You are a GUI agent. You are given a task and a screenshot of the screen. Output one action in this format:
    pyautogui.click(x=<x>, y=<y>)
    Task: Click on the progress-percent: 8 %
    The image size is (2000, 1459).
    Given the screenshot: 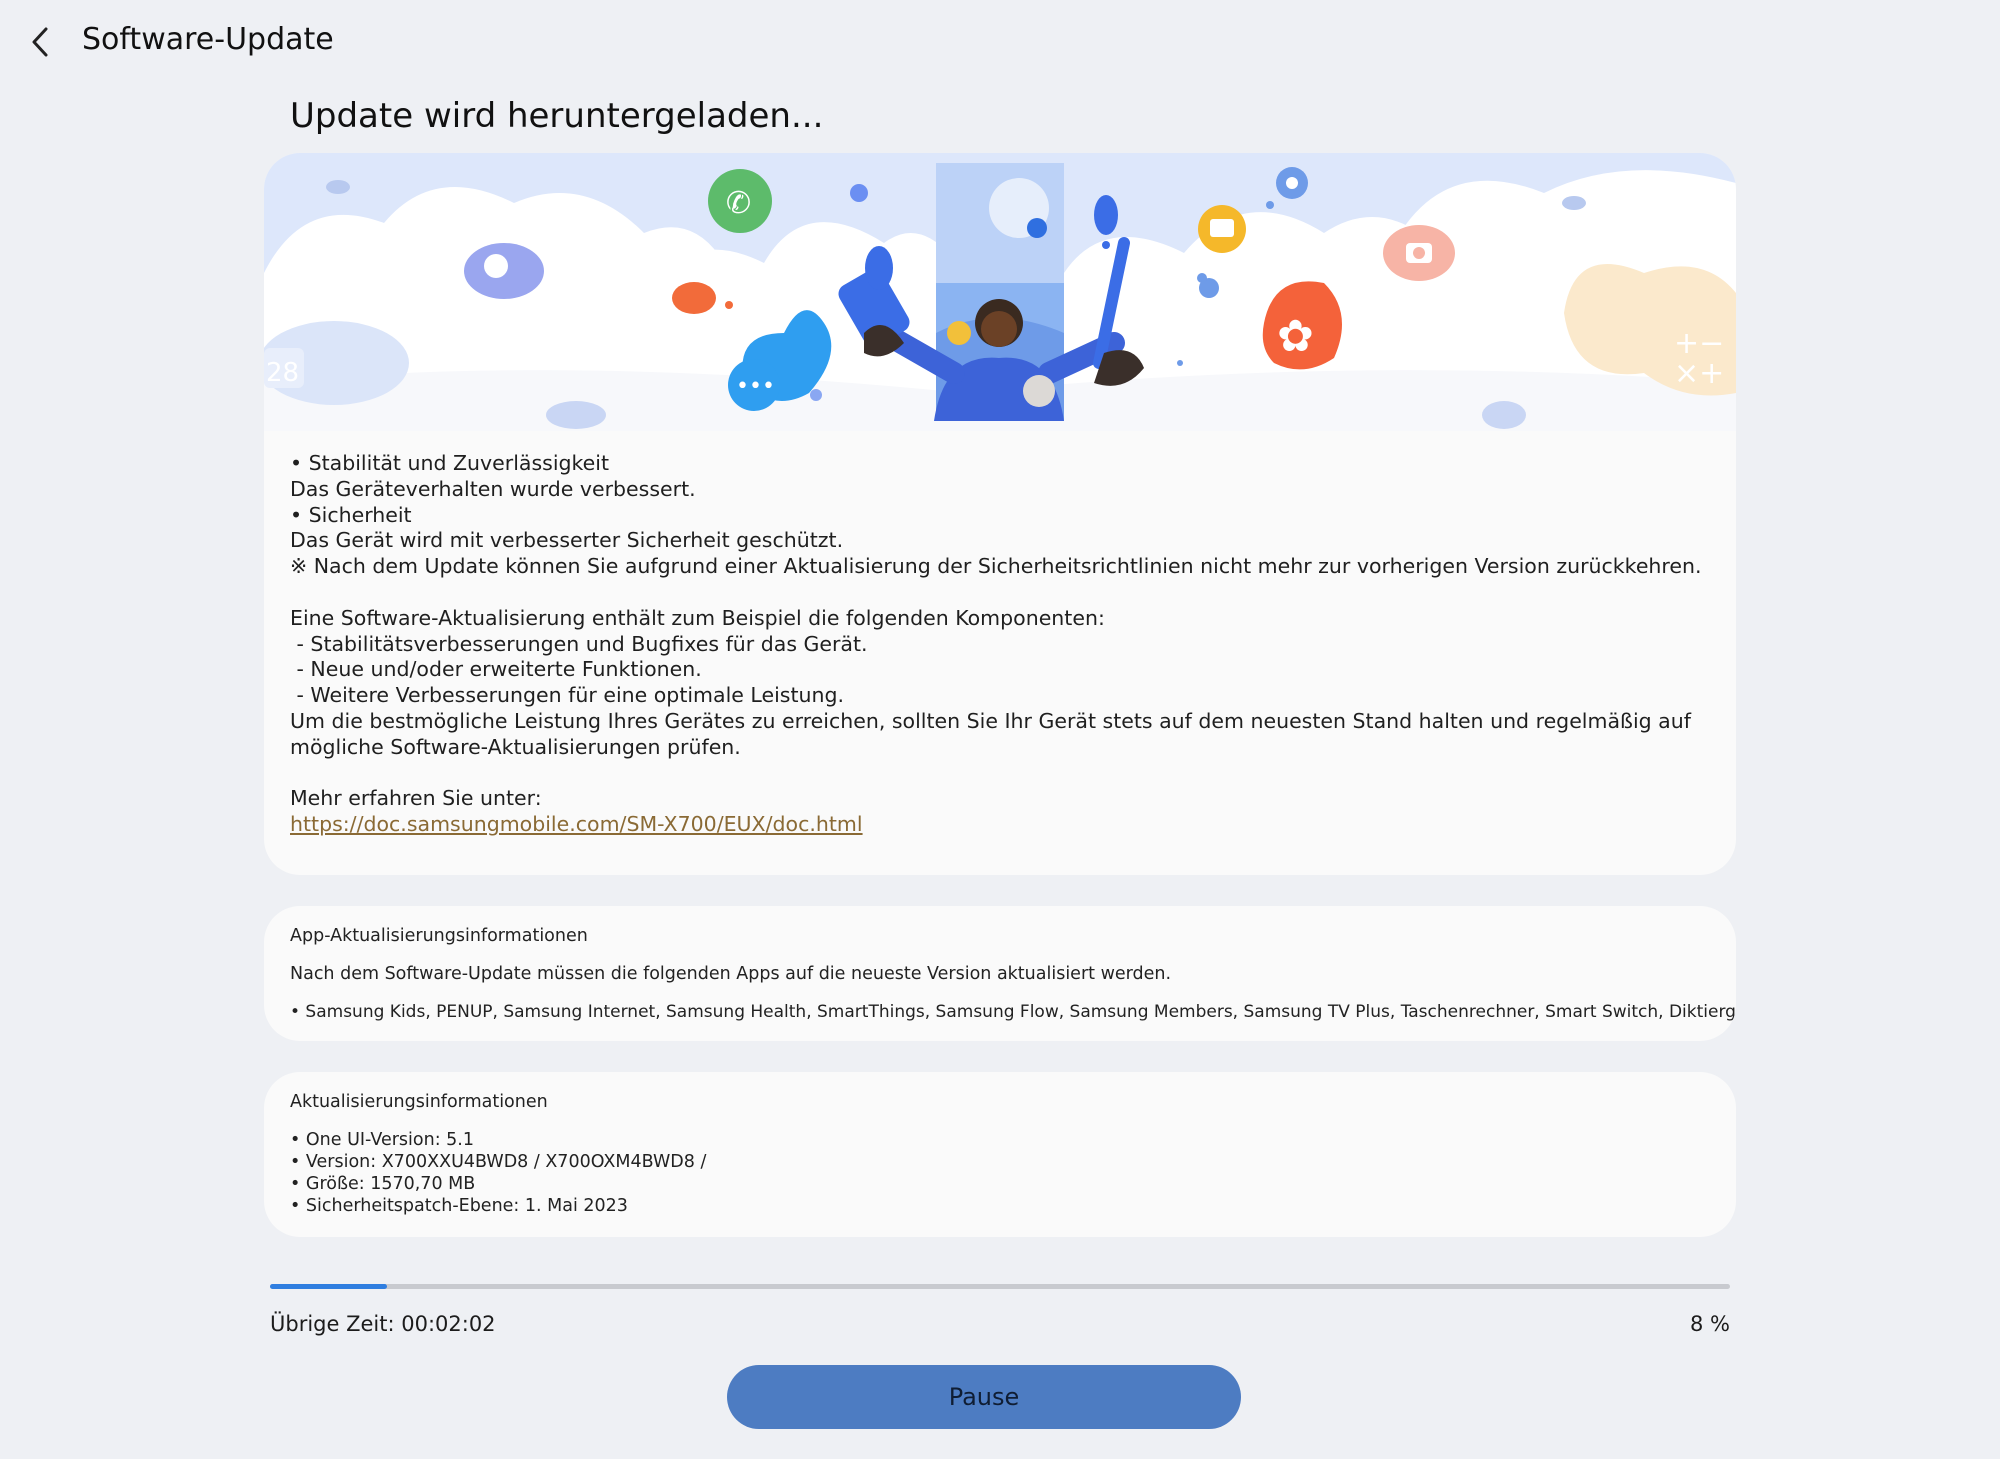 What is the action you would take?
    pyautogui.click(x=1710, y=1324)
    